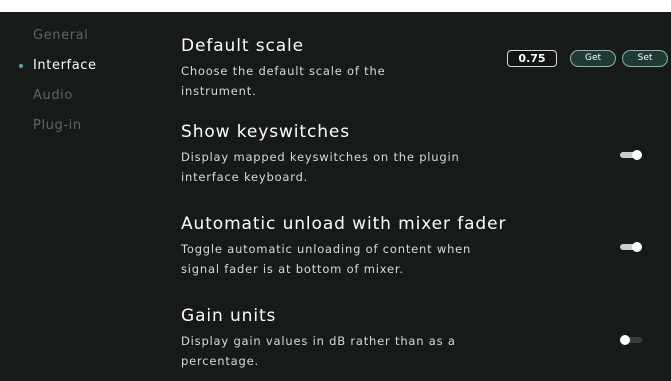 The width and height of the screenshot is (671, 381). I want to click on get-scale-button: Get, so click(593, 58).